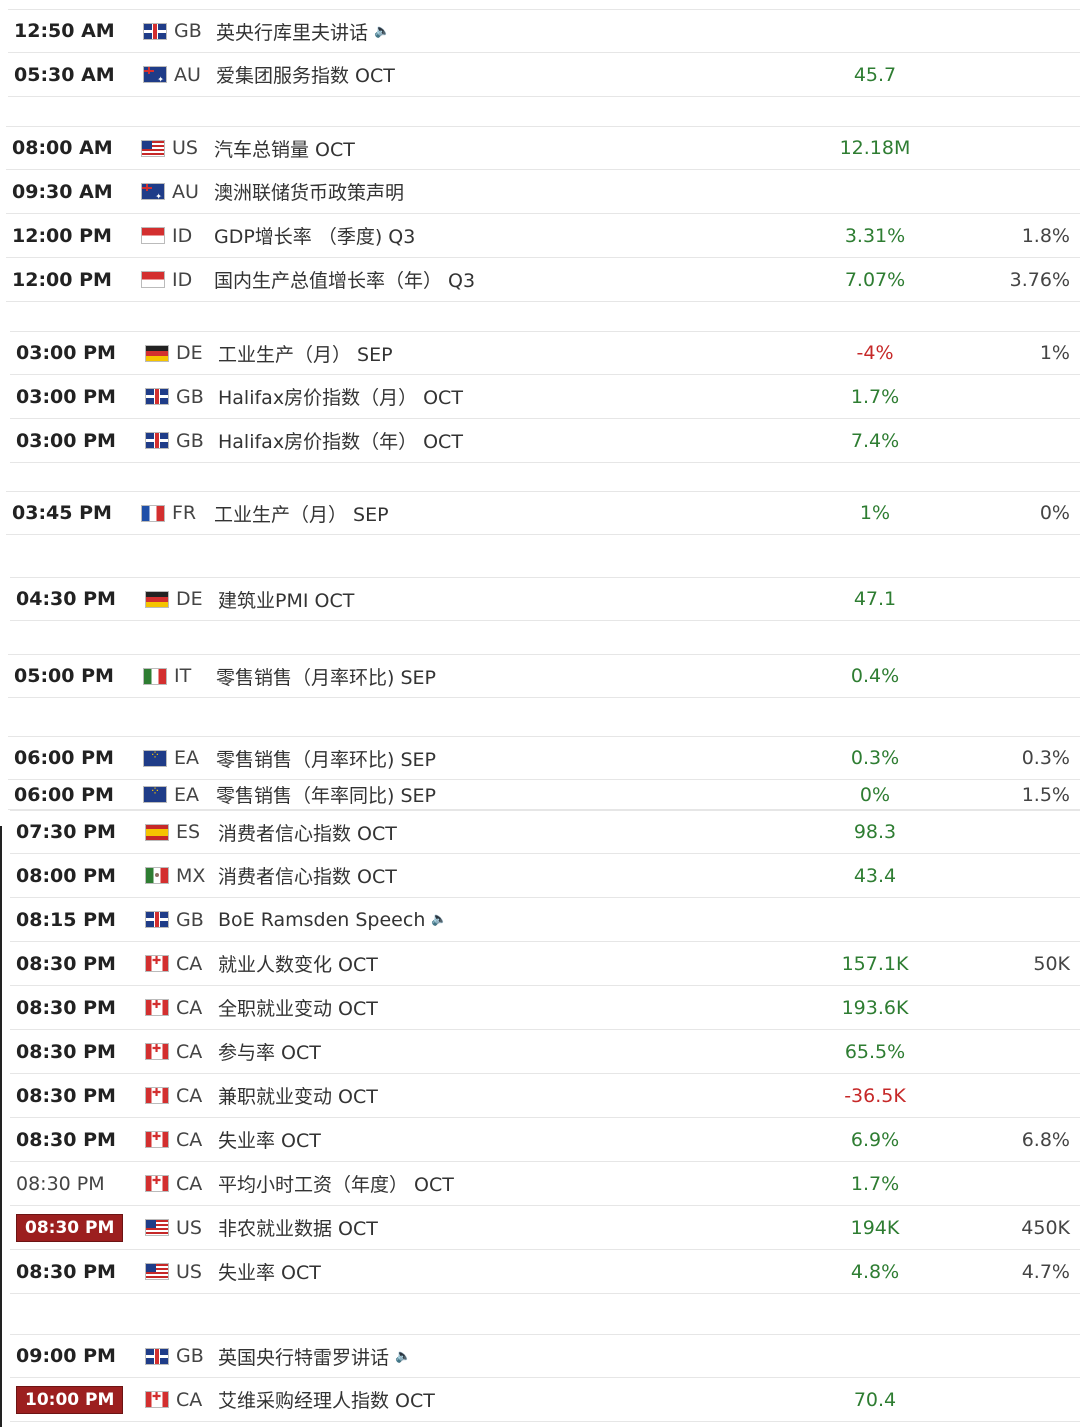  I want to click on calendar-row: 08:30 PM US 失业率 OCT 4.8% 4.7%, so click(545, 1272).